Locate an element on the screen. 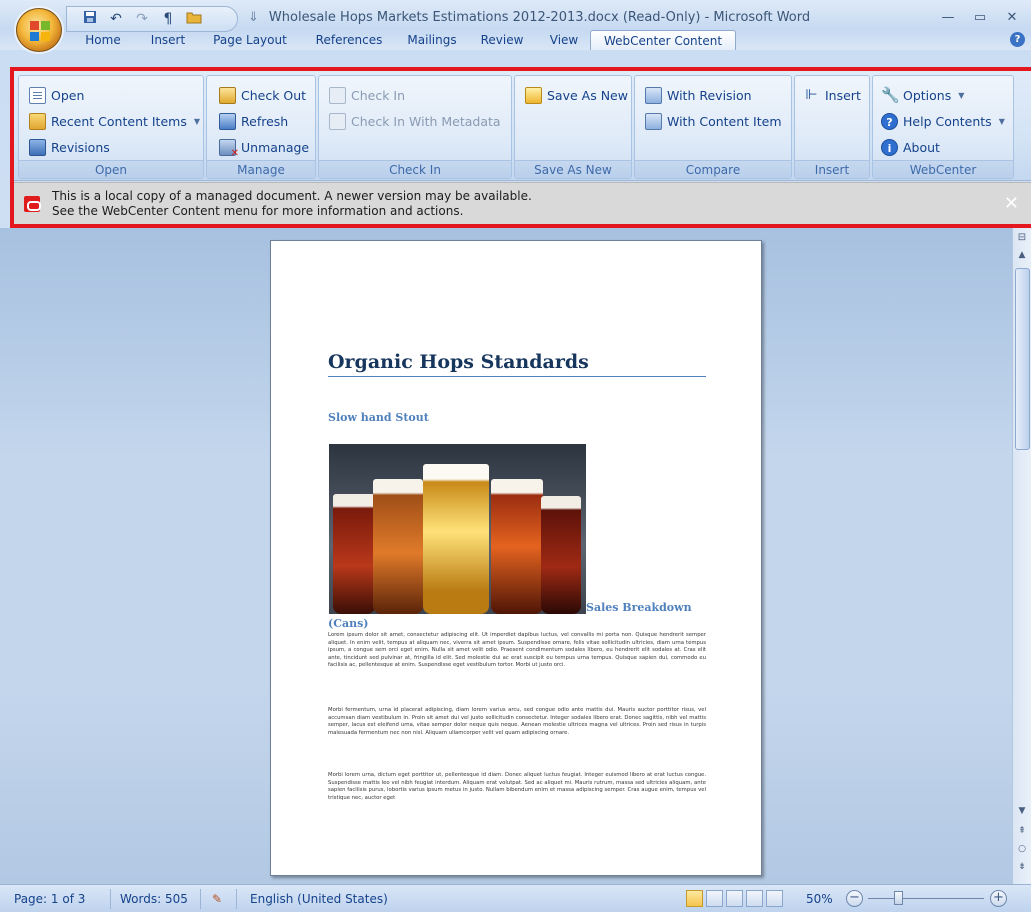 This screenshot has width=1031, height=912. tab-review: Review is located at coordinates (502, 40).